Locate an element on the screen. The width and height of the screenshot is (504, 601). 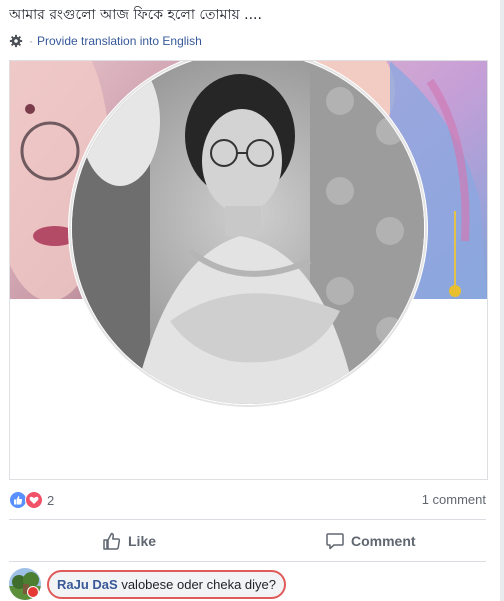
translate-link: · Provide translation into English is located at coordinates (105, 41).